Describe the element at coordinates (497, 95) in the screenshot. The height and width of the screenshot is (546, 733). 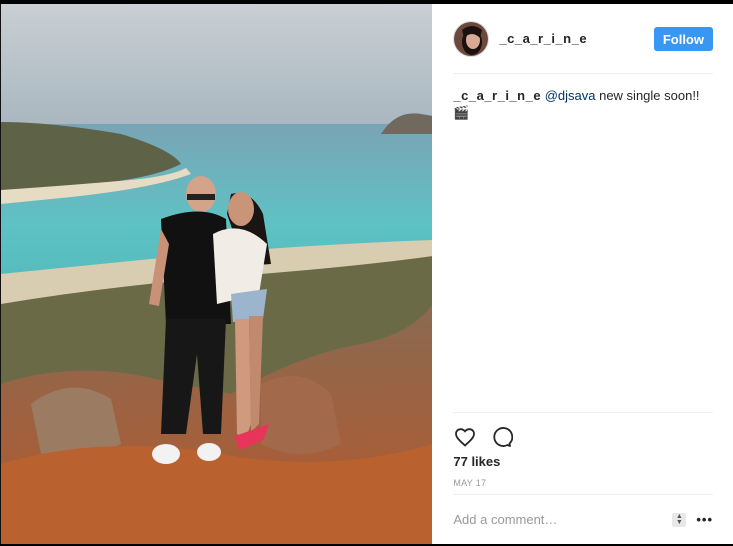
I see `caption-username: _c_a_r_i_n_e` at that location.